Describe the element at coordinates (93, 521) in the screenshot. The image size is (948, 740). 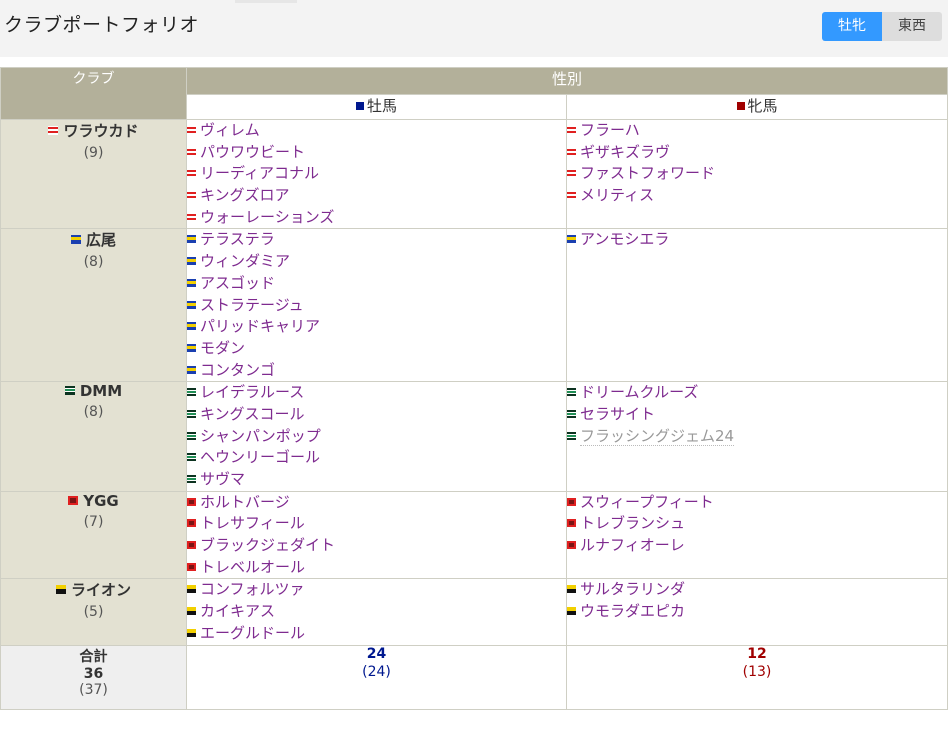
I see `club-horse-count: (7)` at that location.